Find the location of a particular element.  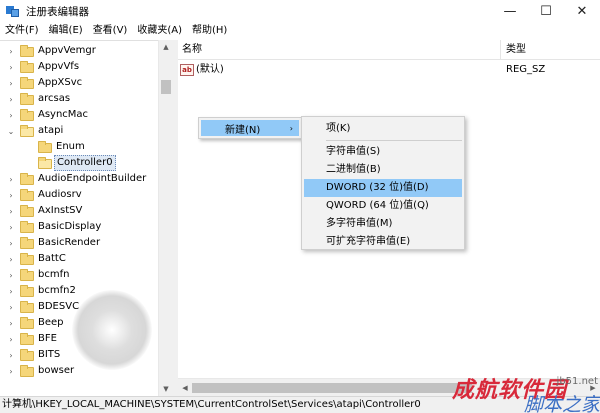

scroll-left-icon: ◀ is located at coordinates (185, 388).